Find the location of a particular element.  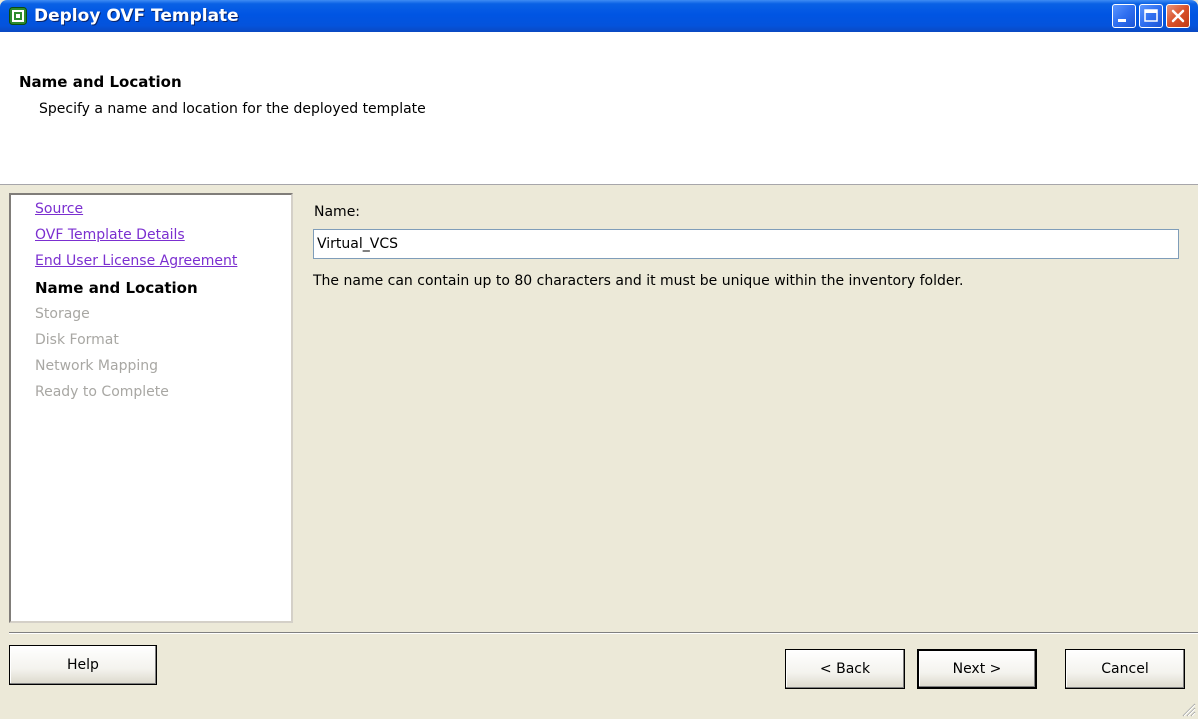

resize-grip-icon is located at coordinates (1188, 709).